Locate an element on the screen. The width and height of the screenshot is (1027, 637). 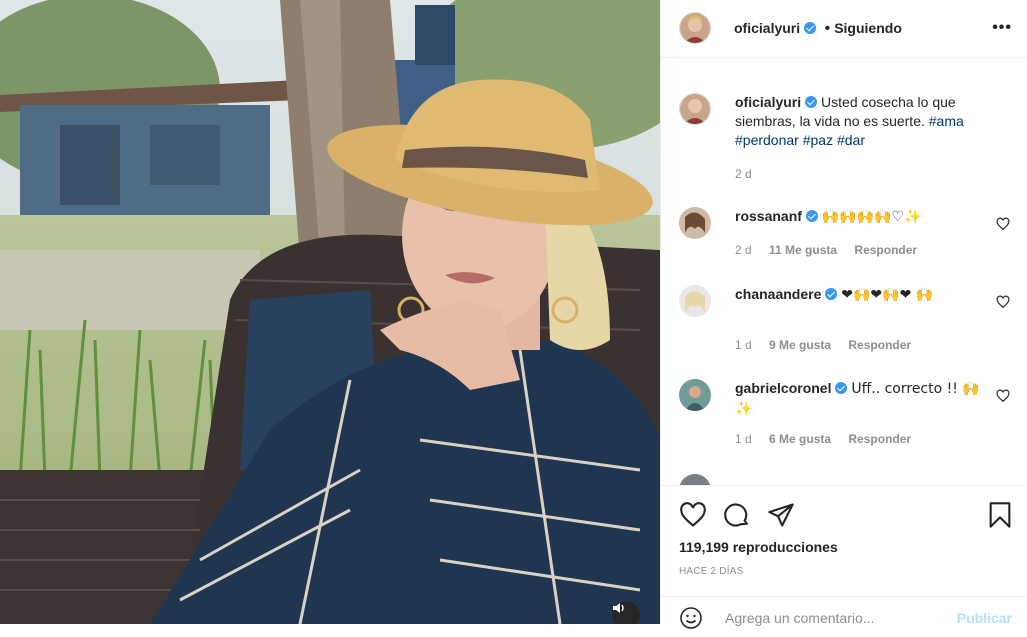
caption-time: 2 d is located at coordinates (743, 174).